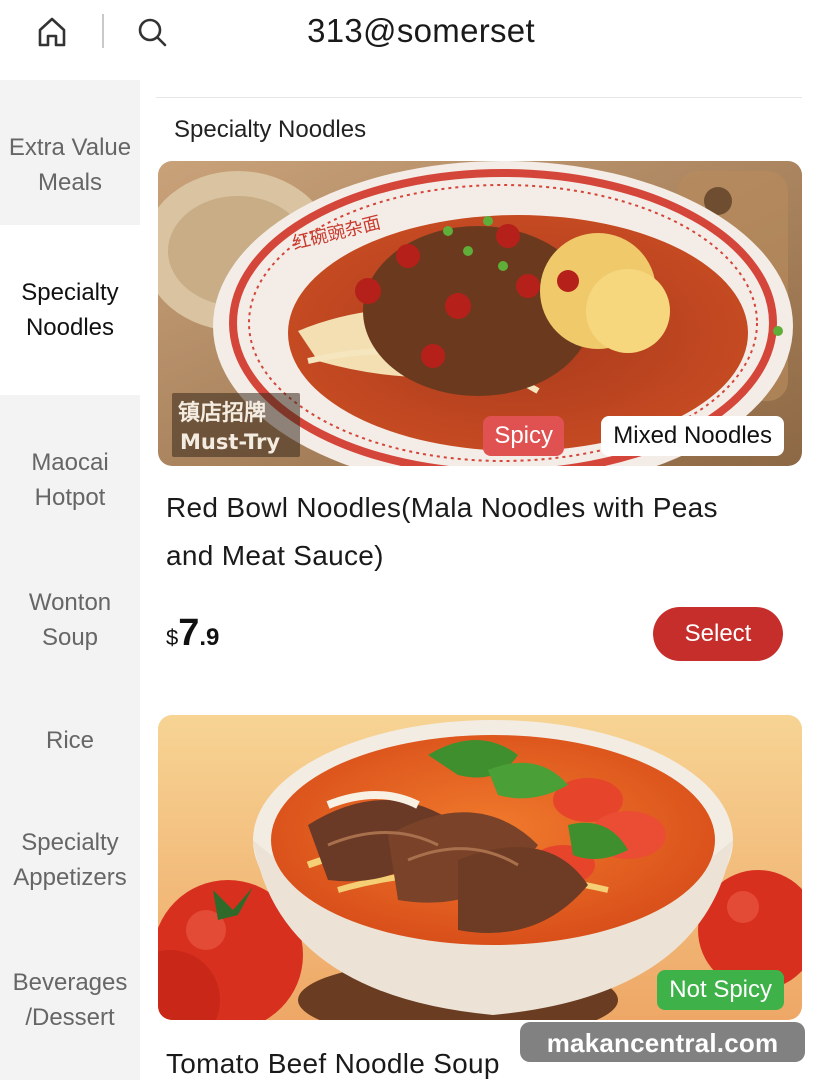 This screenshot has height=1080, width=819. What do you see at coordinates (720, 990) in the screenshot?
I see `not-spicy-tag: Not Spicy` at bounding box center [720, 990].